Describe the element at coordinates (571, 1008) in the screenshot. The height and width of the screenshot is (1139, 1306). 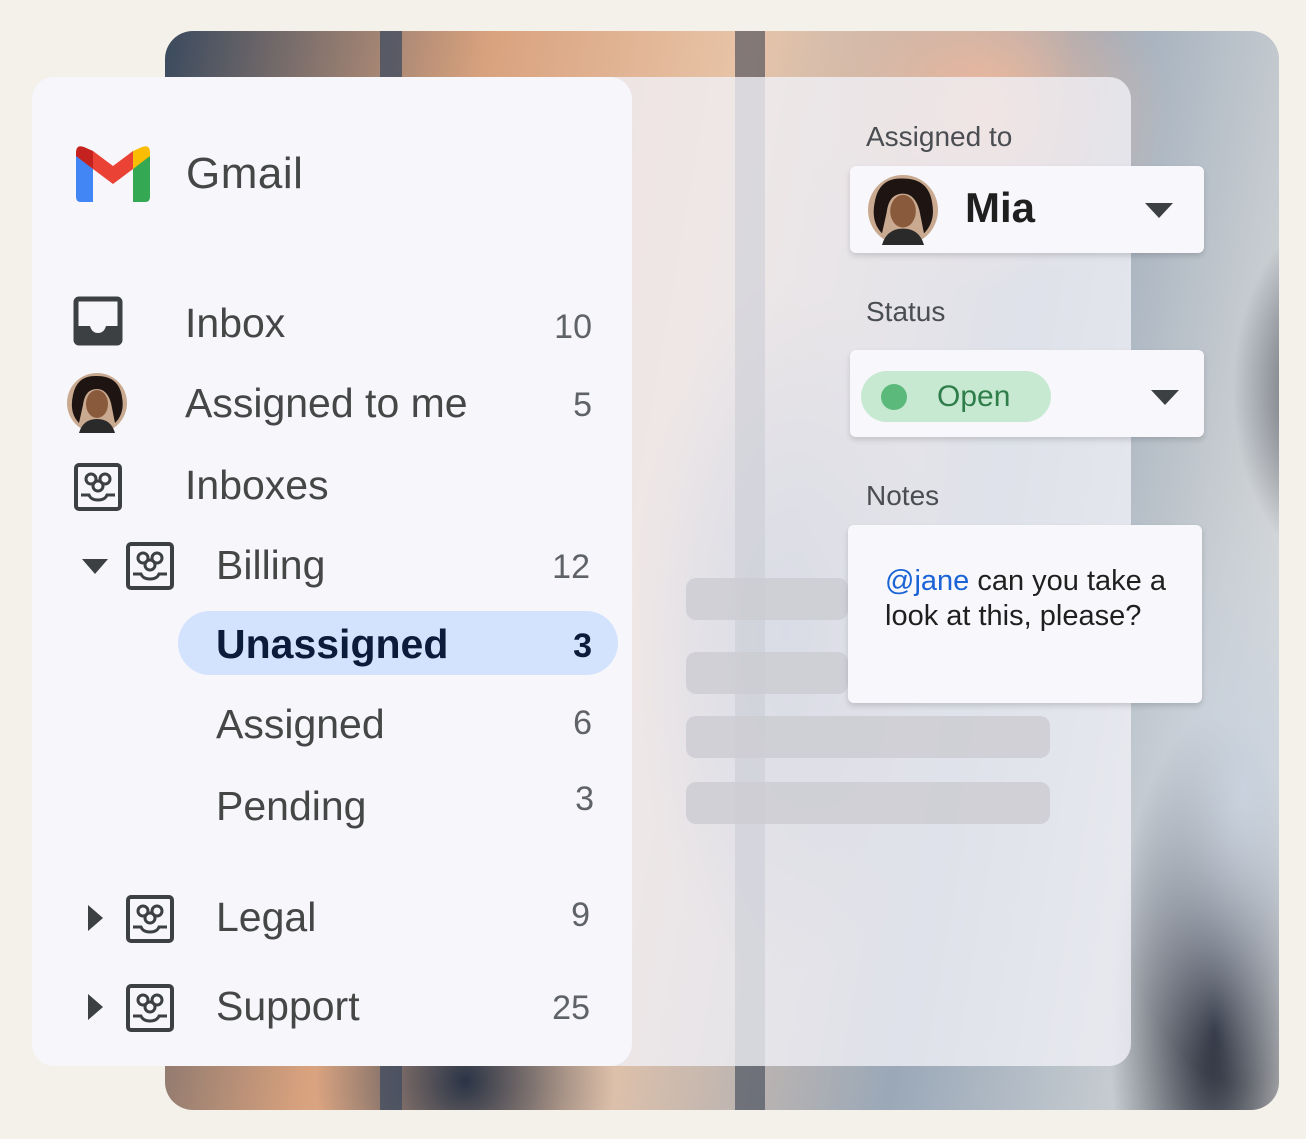
I see `nav-count-support: 25` at that location.